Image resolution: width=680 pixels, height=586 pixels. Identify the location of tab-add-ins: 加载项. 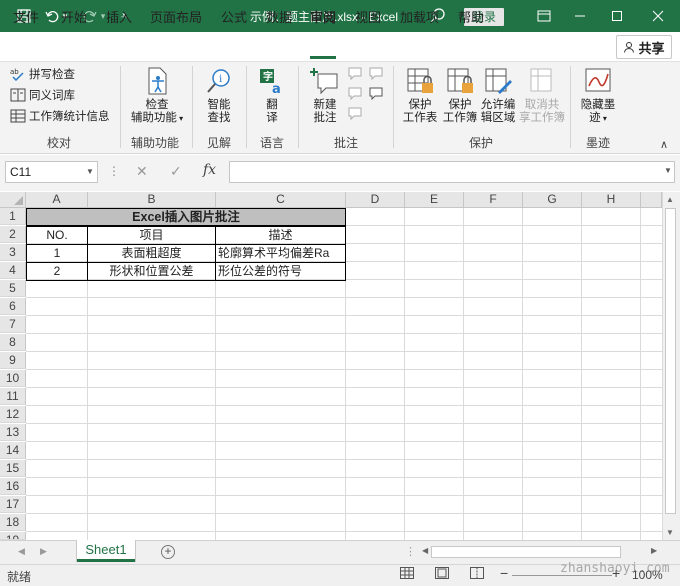
(419, 16).